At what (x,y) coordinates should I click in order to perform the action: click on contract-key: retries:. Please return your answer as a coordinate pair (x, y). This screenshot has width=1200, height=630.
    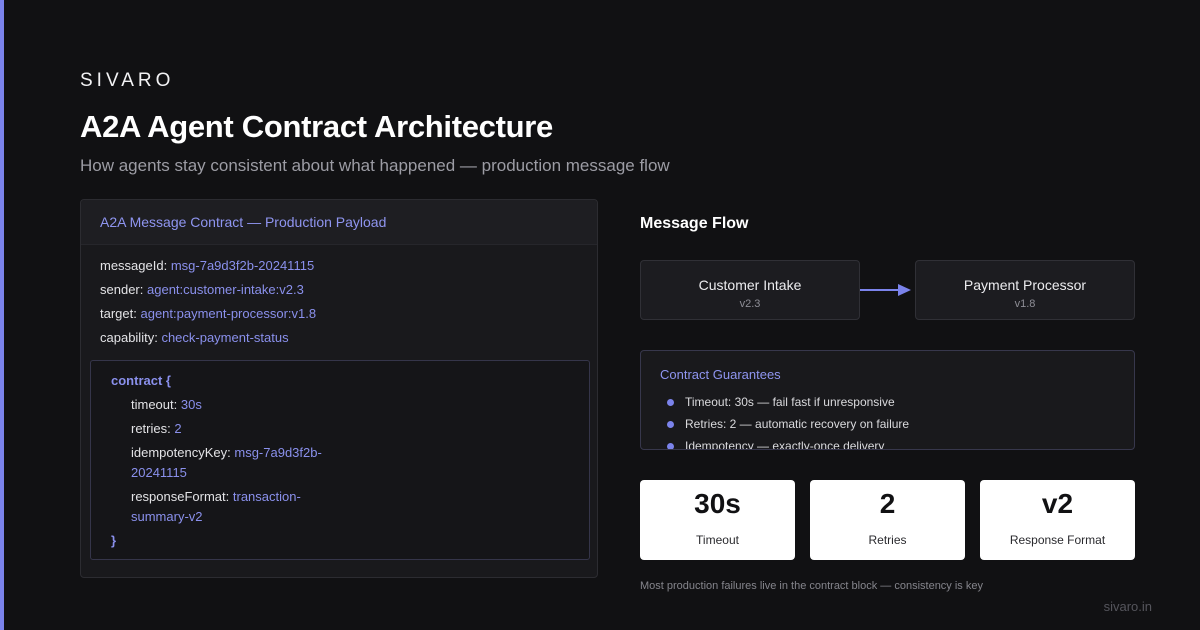
    Looking at the image, I should click on (151, 428).